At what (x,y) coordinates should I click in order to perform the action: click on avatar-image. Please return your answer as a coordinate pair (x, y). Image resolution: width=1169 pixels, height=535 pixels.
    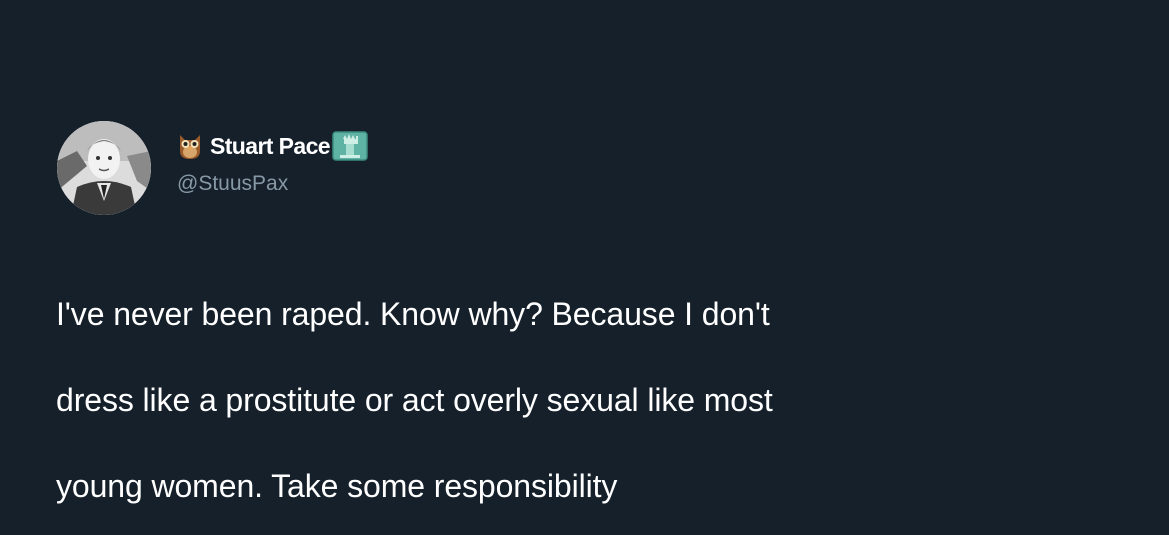
    Looking at the image, I should click on (104, 168).